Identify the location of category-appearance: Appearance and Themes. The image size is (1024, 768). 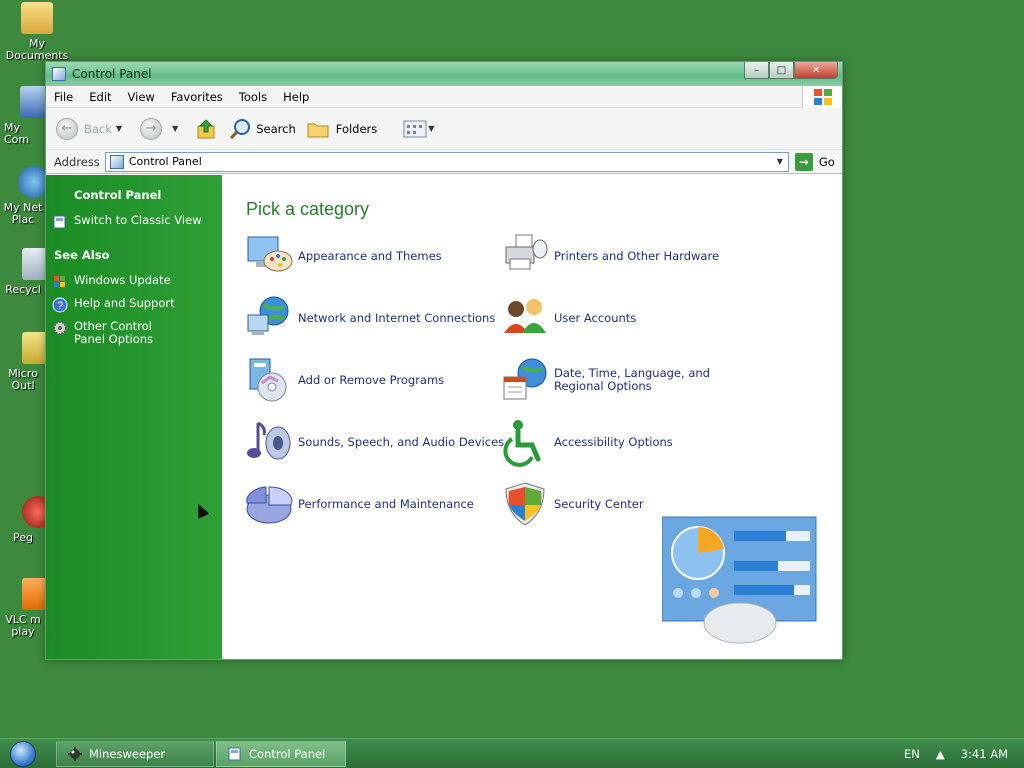
(343, 256).